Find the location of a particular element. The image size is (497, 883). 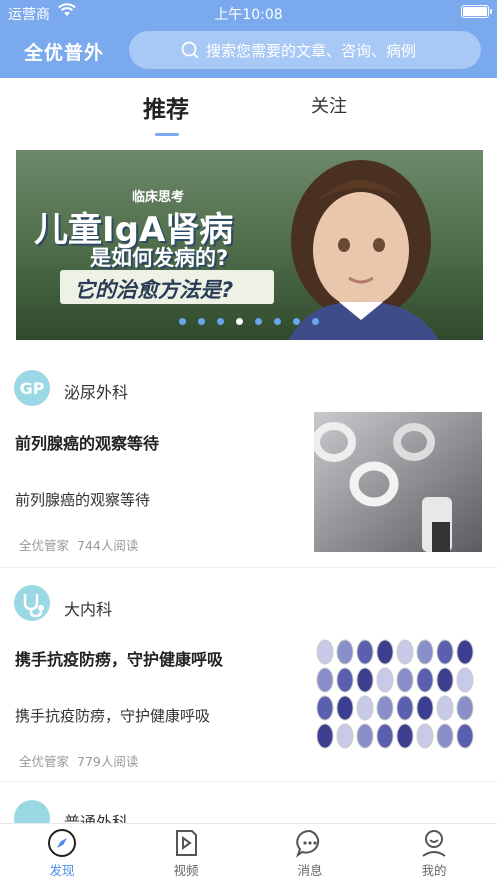

app-header: 运营商 上午10:08 全优普外 搜索您需要的文章、咨询、病例 is located at coordinates (248, 39).